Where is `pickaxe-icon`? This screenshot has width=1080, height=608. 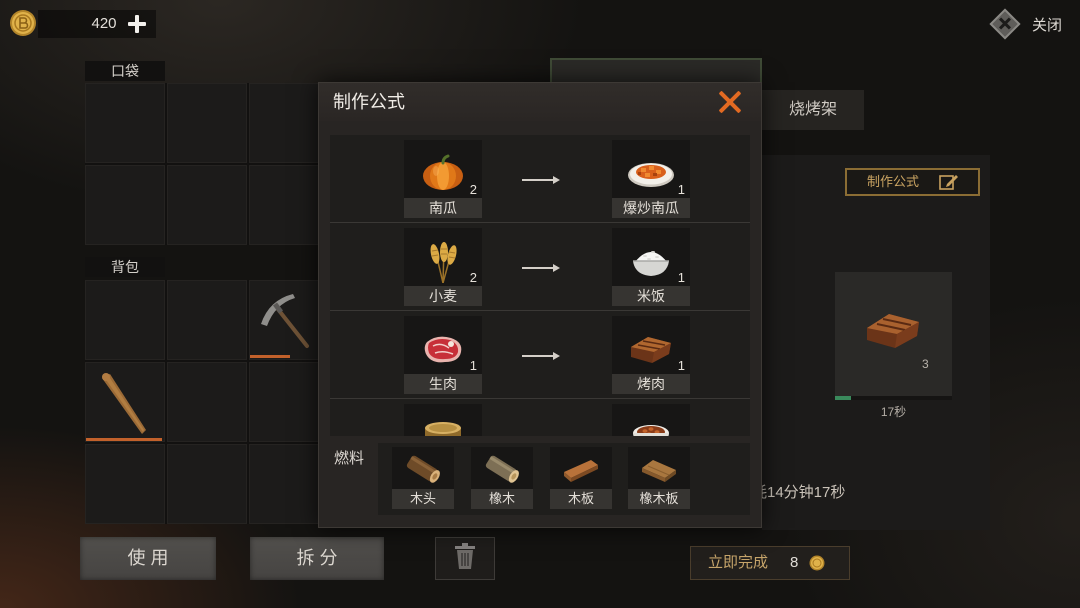 pickaxe-icon is located at coordinates (285, 320).